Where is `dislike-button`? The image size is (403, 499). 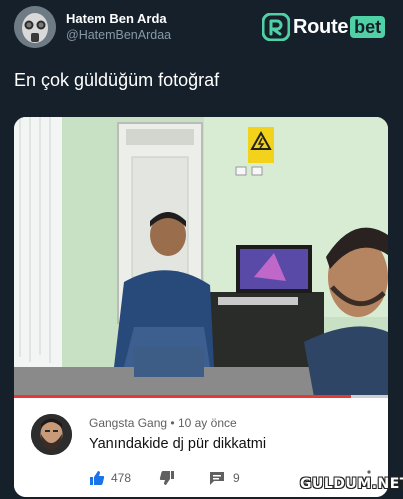
dislike-button is located at coordinates (167, 478).